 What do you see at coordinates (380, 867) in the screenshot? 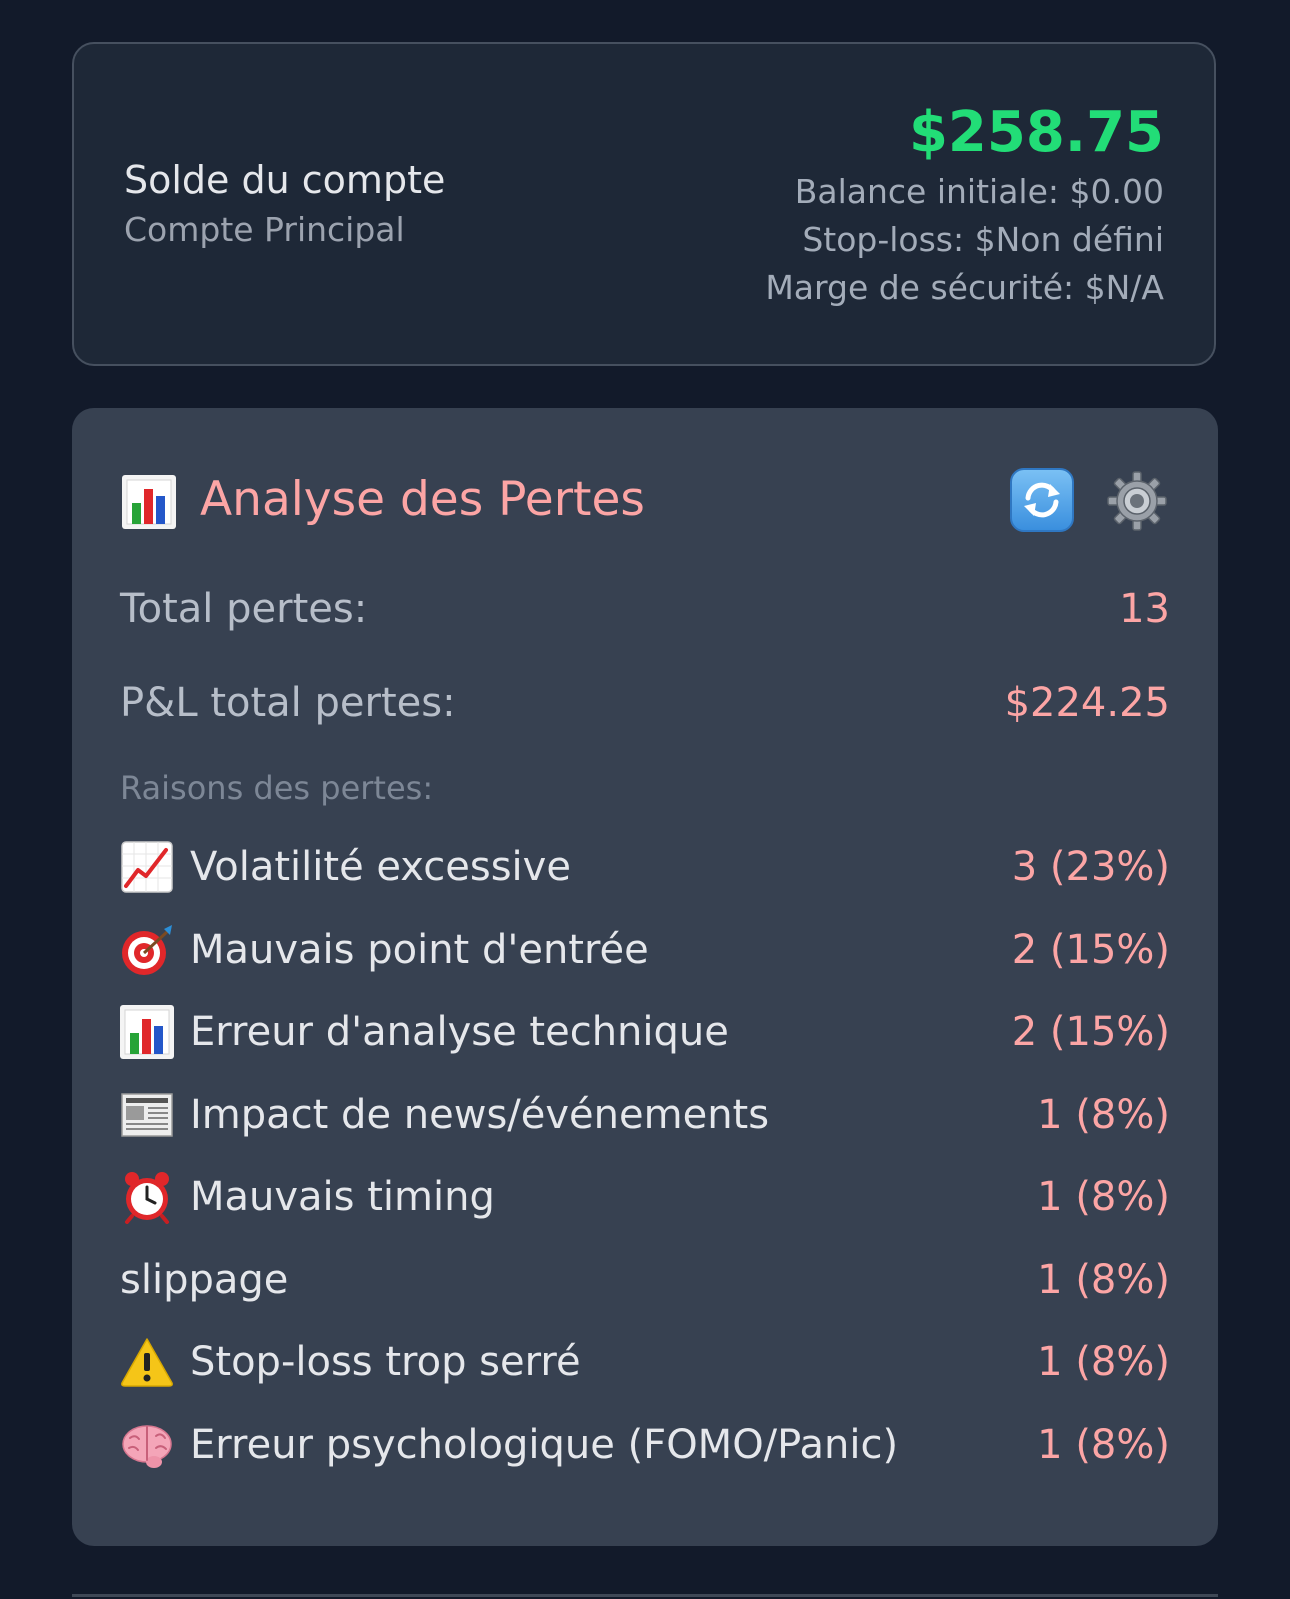
I see `reason-label: Volatilité excessive` at bounding box center [380, 867].